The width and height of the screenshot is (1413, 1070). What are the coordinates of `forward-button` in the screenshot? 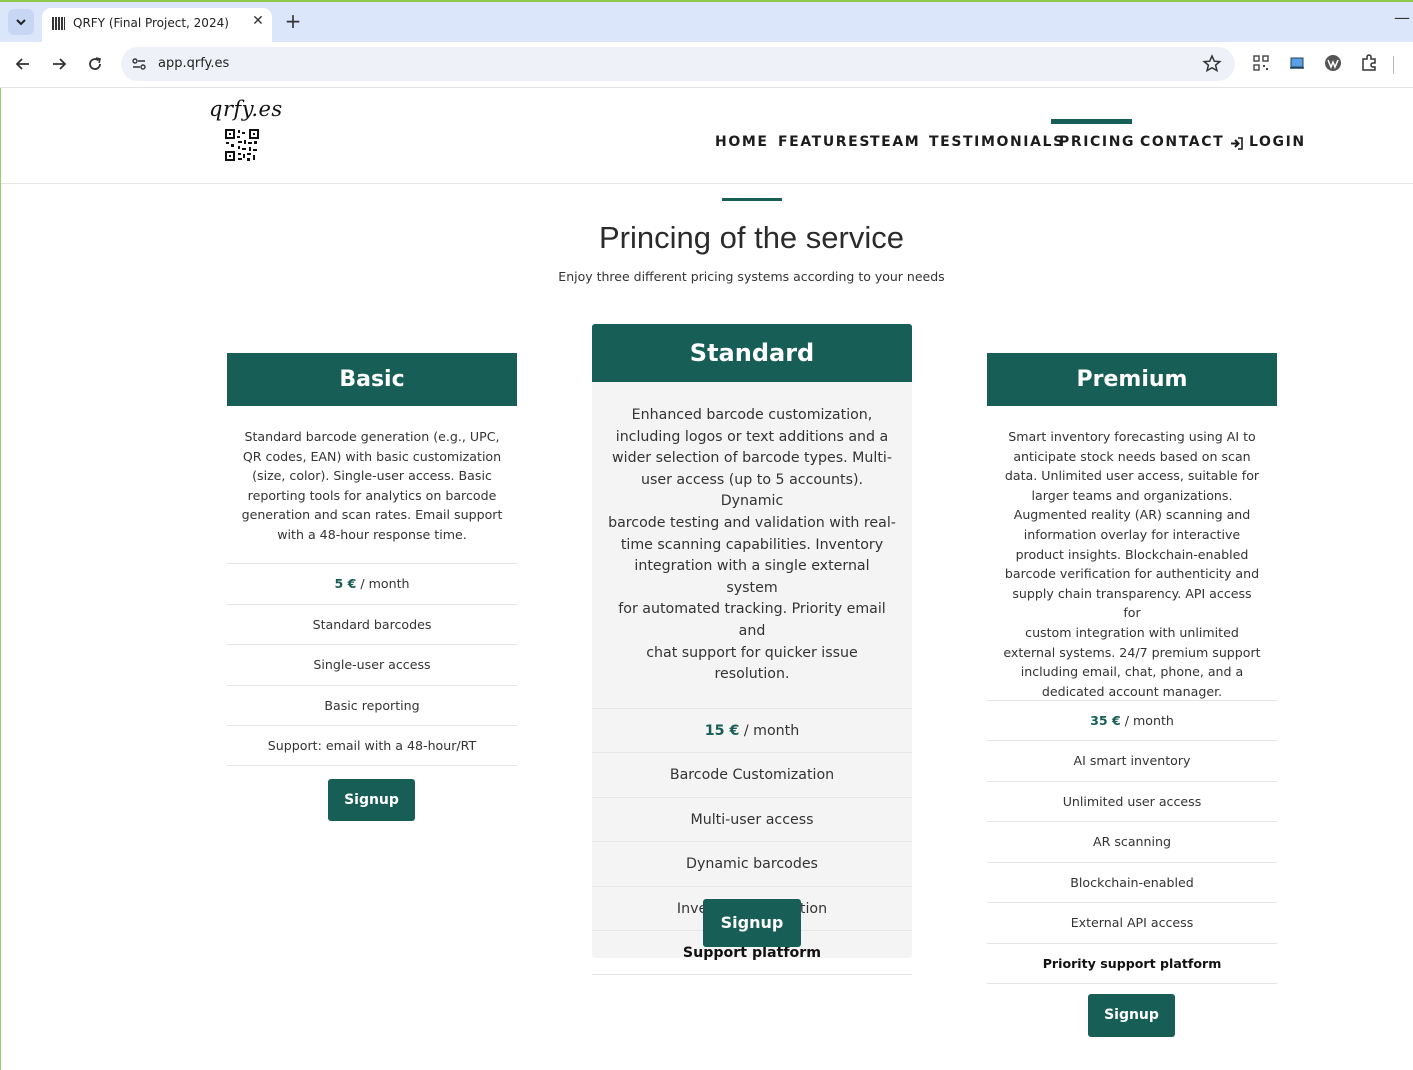 It's located at (59, 64).